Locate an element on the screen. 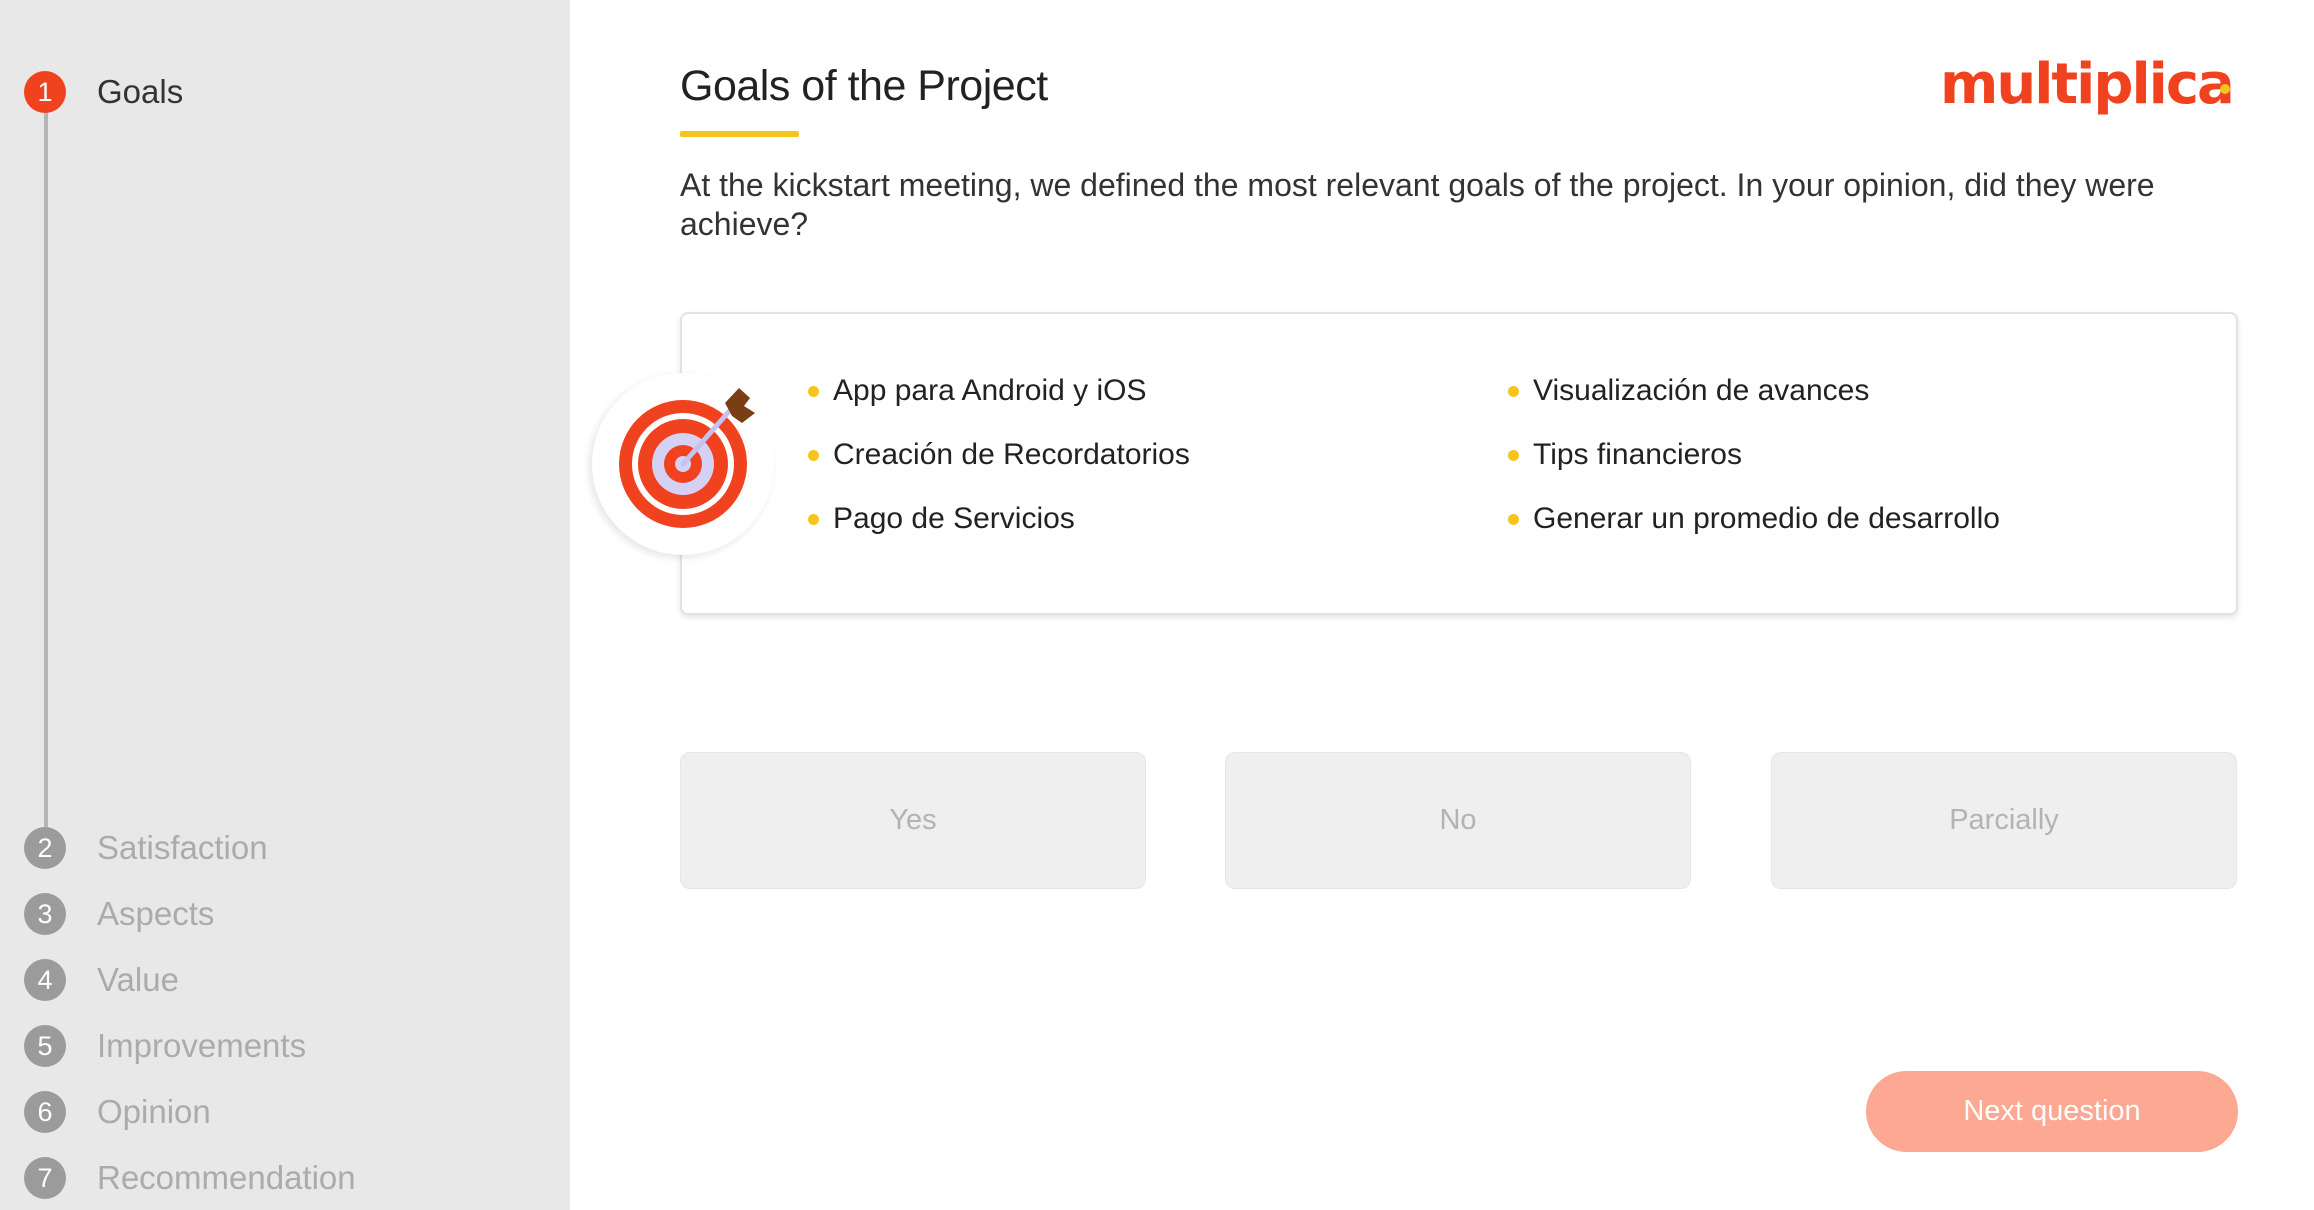  goal-item: Generar un promedio de desarrollo is located at coordinates (1754, 519).